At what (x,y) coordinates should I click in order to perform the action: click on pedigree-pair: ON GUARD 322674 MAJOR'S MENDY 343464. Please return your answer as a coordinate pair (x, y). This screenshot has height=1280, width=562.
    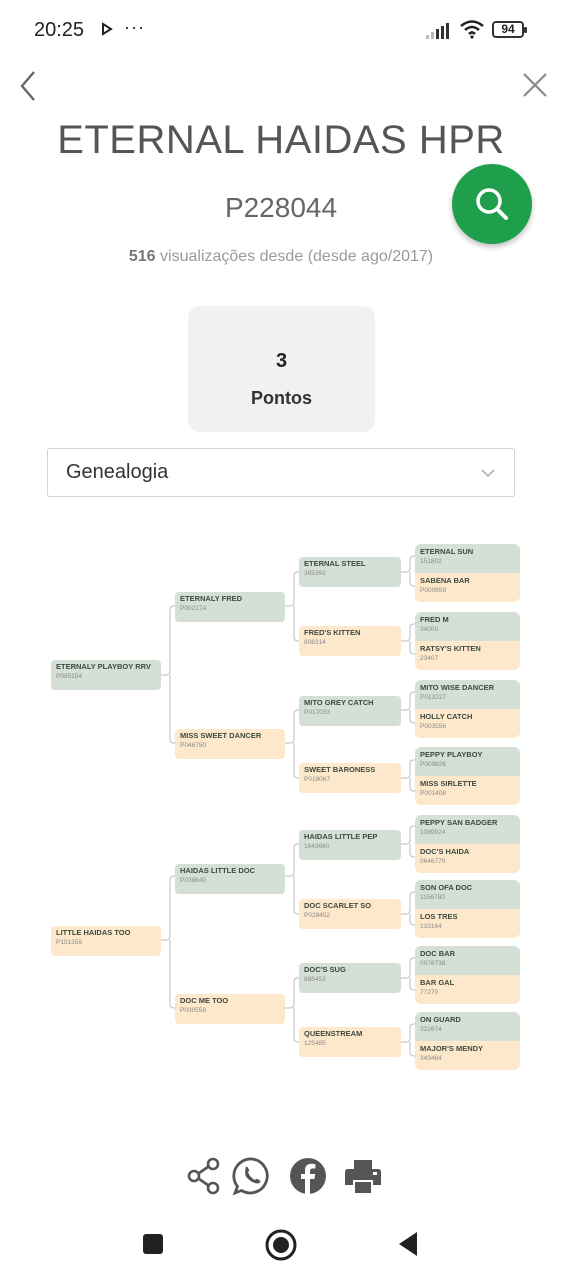
    Looking at the image, I should click on (467, 1041).